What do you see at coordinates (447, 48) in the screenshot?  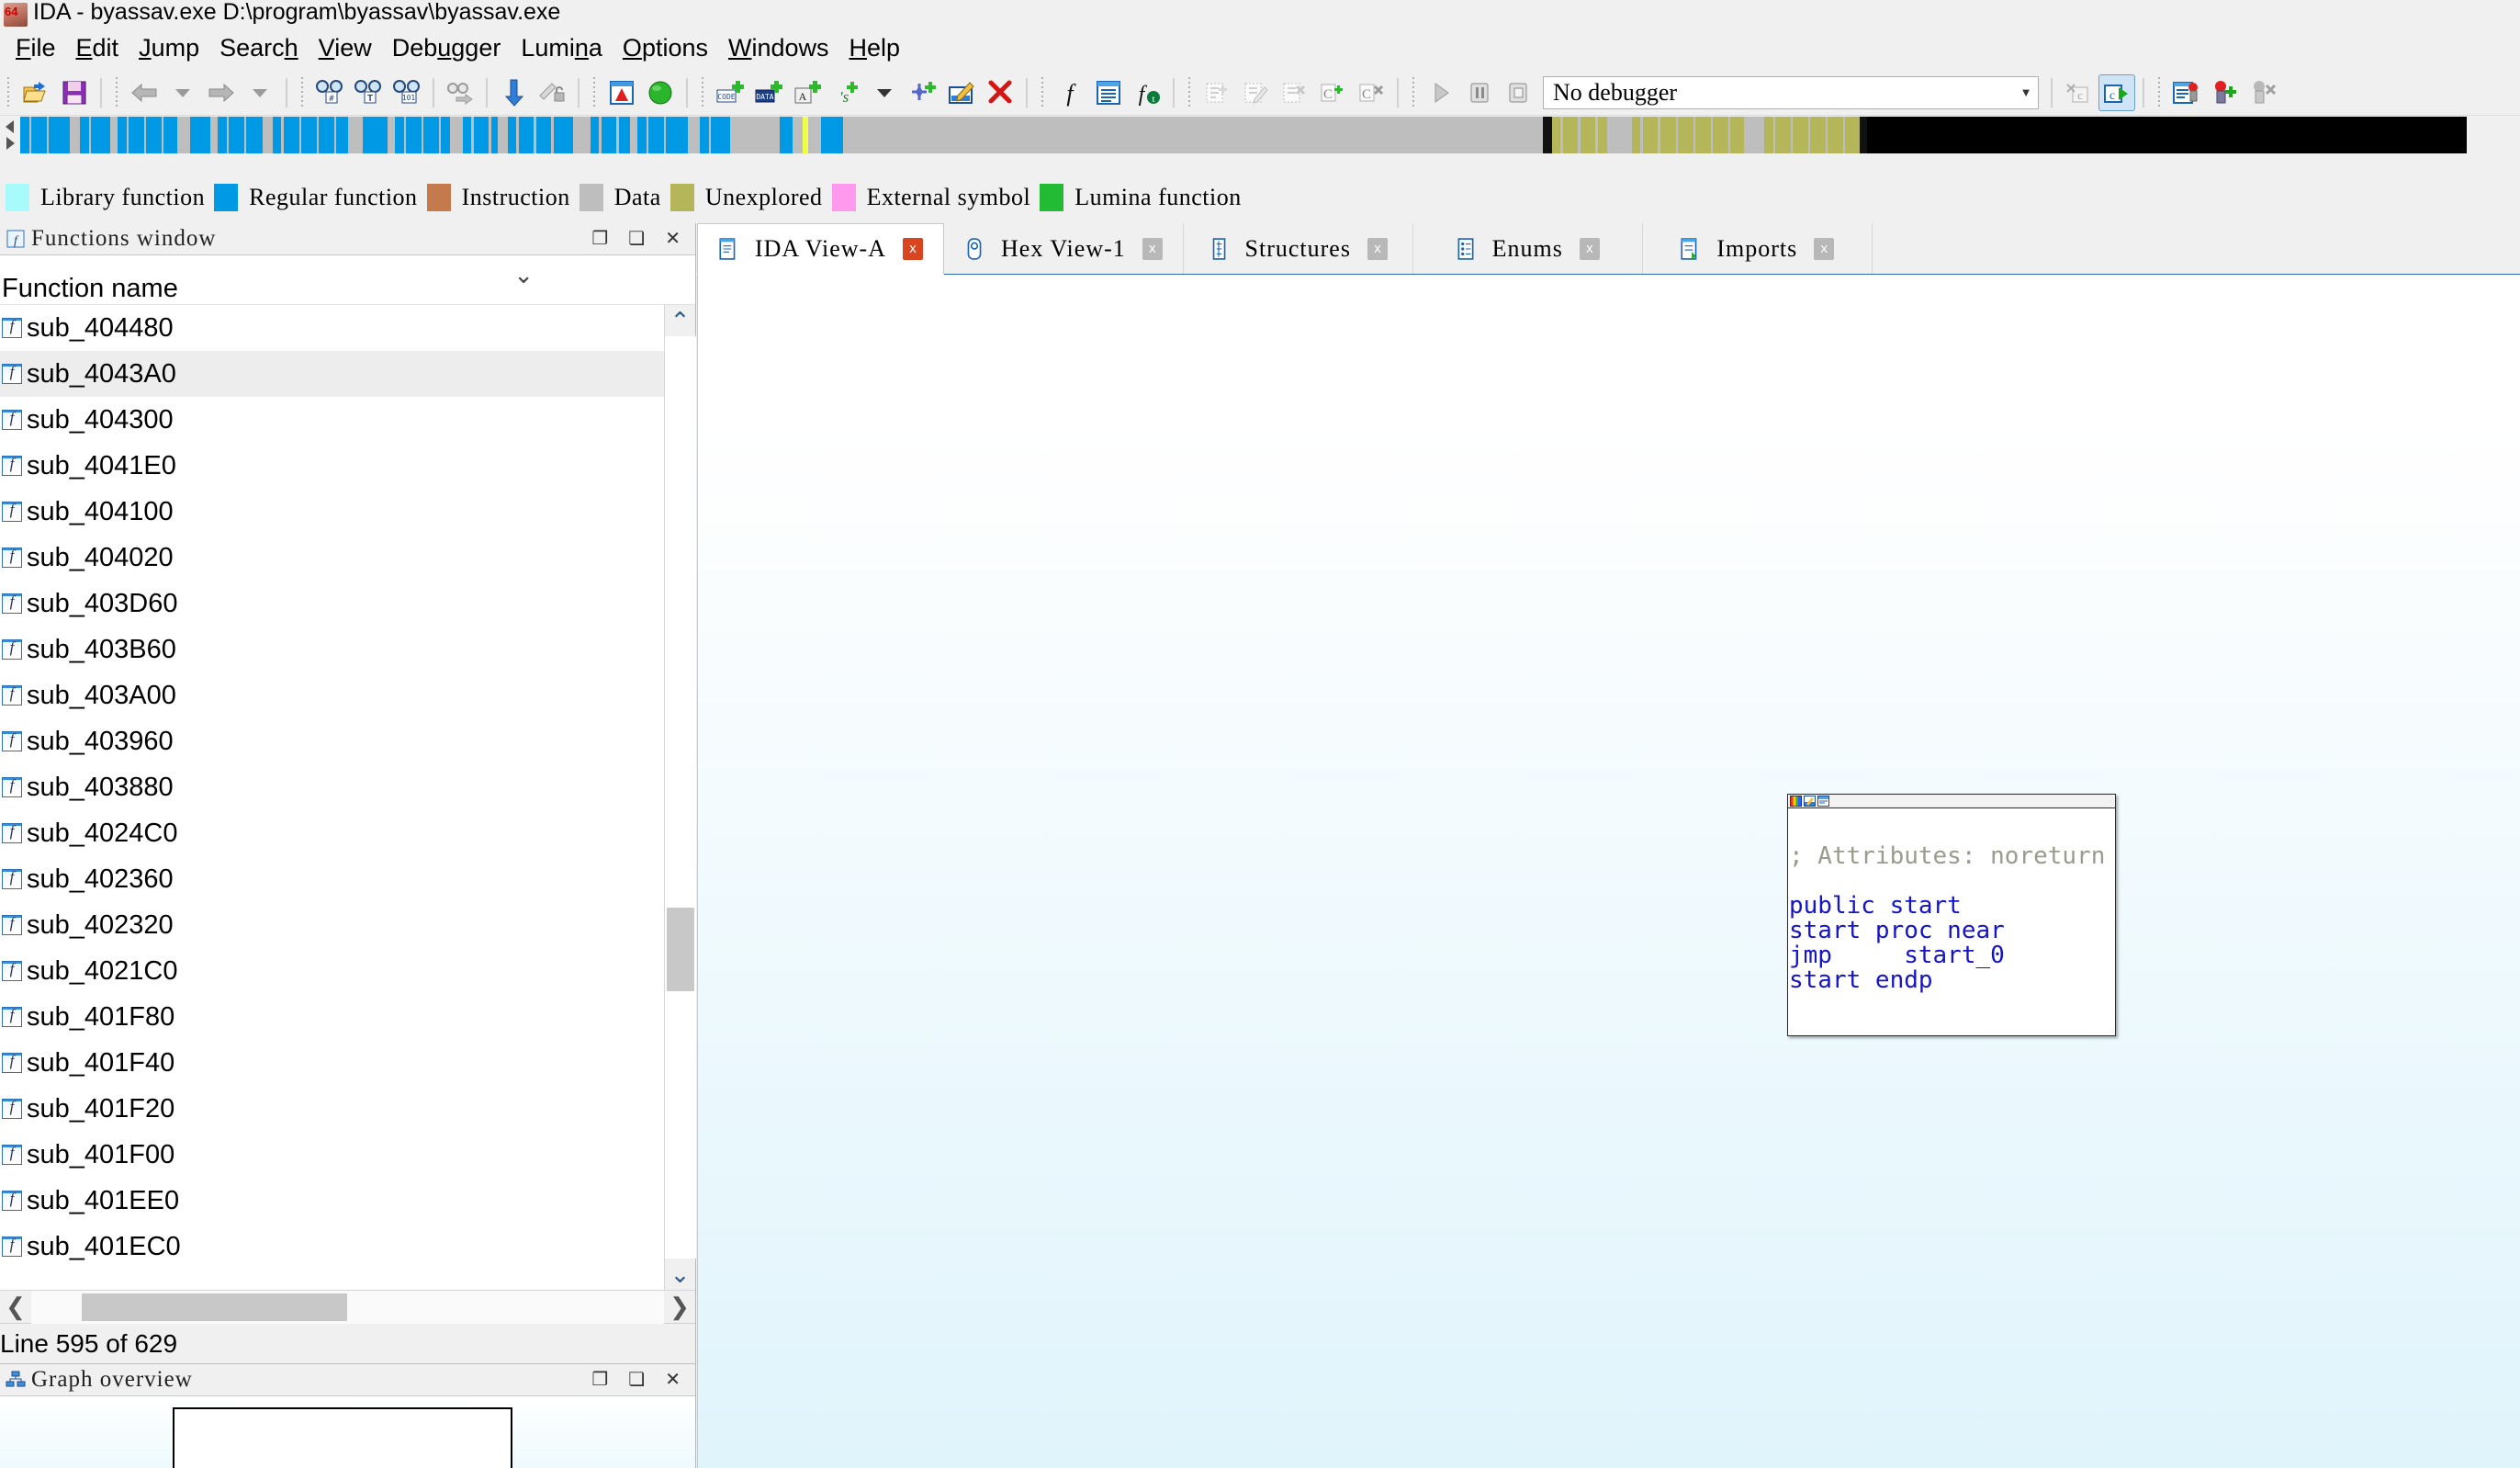 I see `menu-debugger: Debugger` at bounding box center [447, 48].